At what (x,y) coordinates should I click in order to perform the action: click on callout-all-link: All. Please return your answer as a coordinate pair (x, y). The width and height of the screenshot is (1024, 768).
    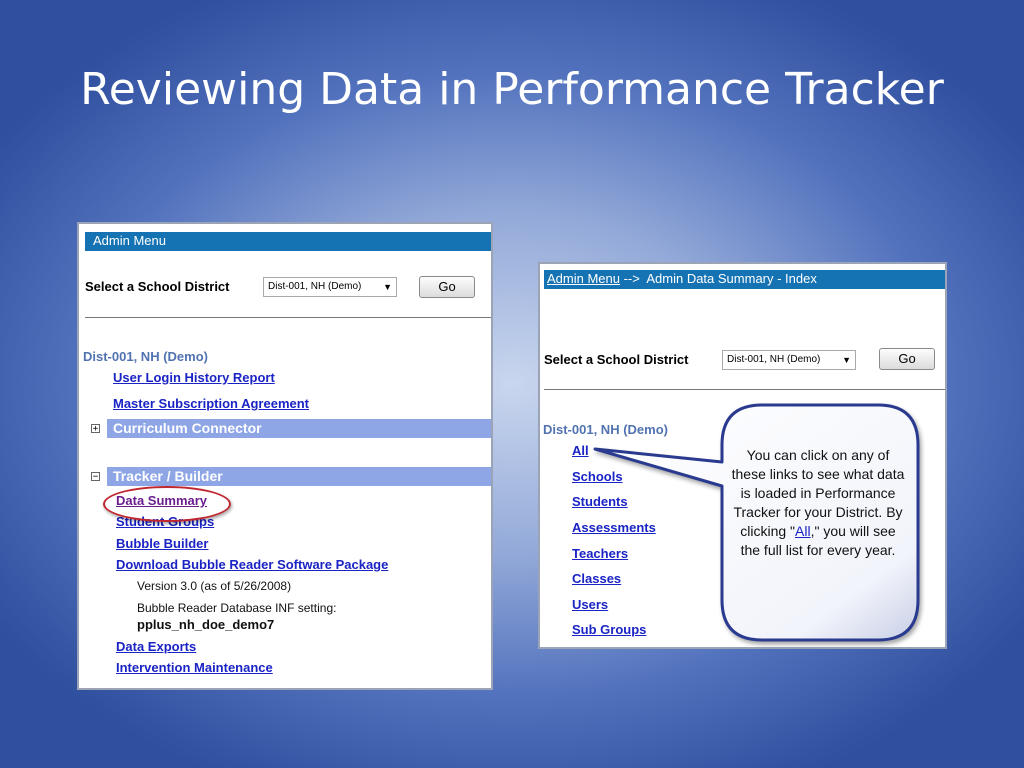
    Looking at the image, I should click on (803, 531).